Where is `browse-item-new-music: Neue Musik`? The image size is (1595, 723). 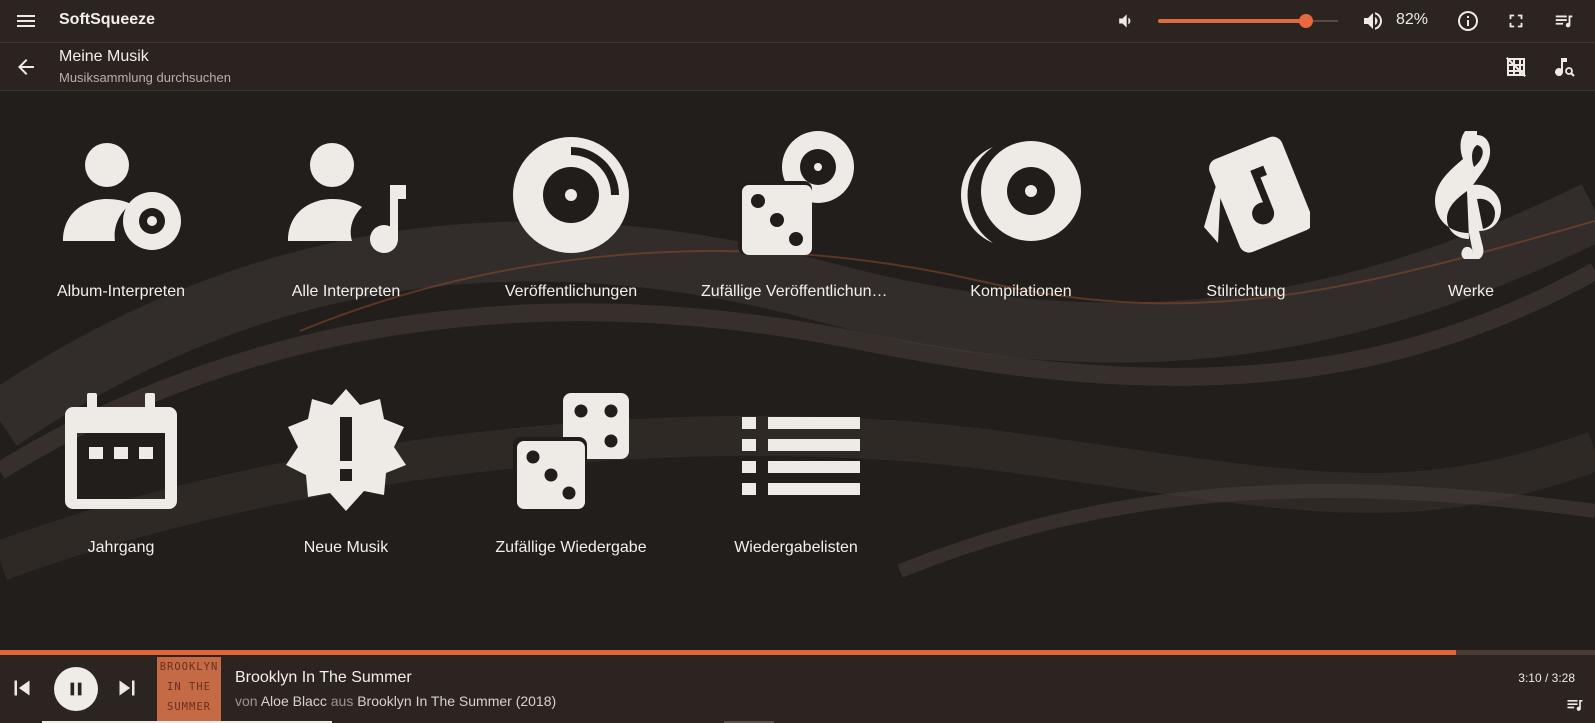
browse-item-new-music: Neue Musik is located at coordinates (346, 462).